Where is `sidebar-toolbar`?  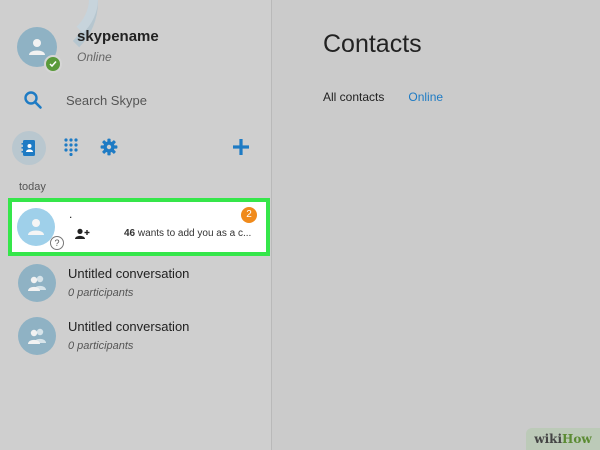 sidebar-toolbar is located at coordinates (136, 148).